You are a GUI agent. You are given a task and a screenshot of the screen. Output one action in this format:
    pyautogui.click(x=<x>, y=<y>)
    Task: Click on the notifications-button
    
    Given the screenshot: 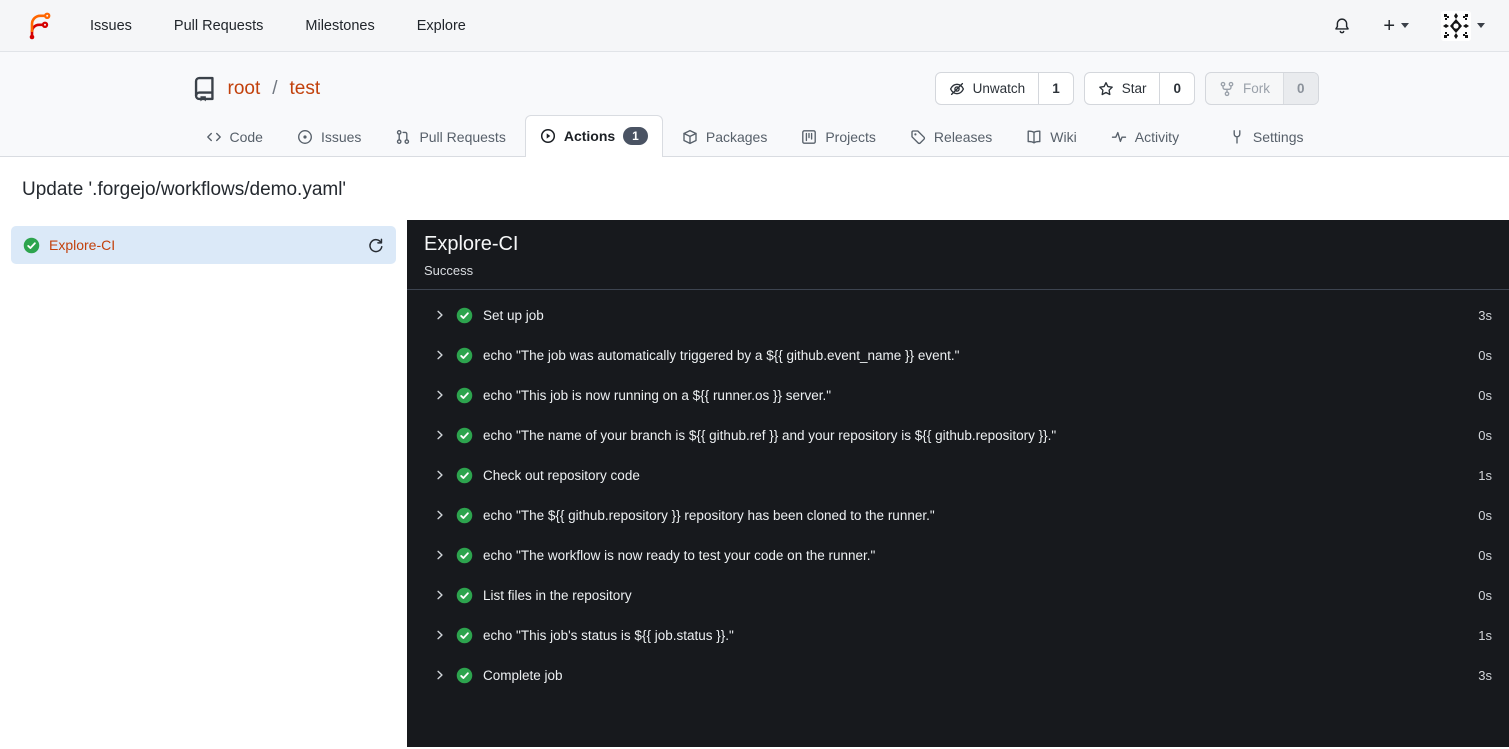 What is the action you would take?
    pyautogui.click(x=1342, y=26)
    